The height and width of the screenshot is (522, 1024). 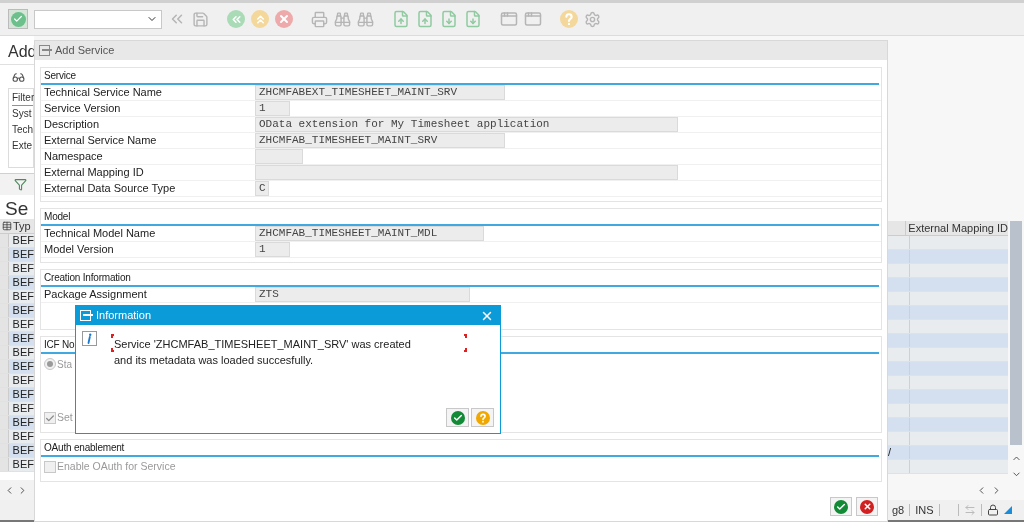 I want to click on glasses-icon, so click(x=18, y=77).